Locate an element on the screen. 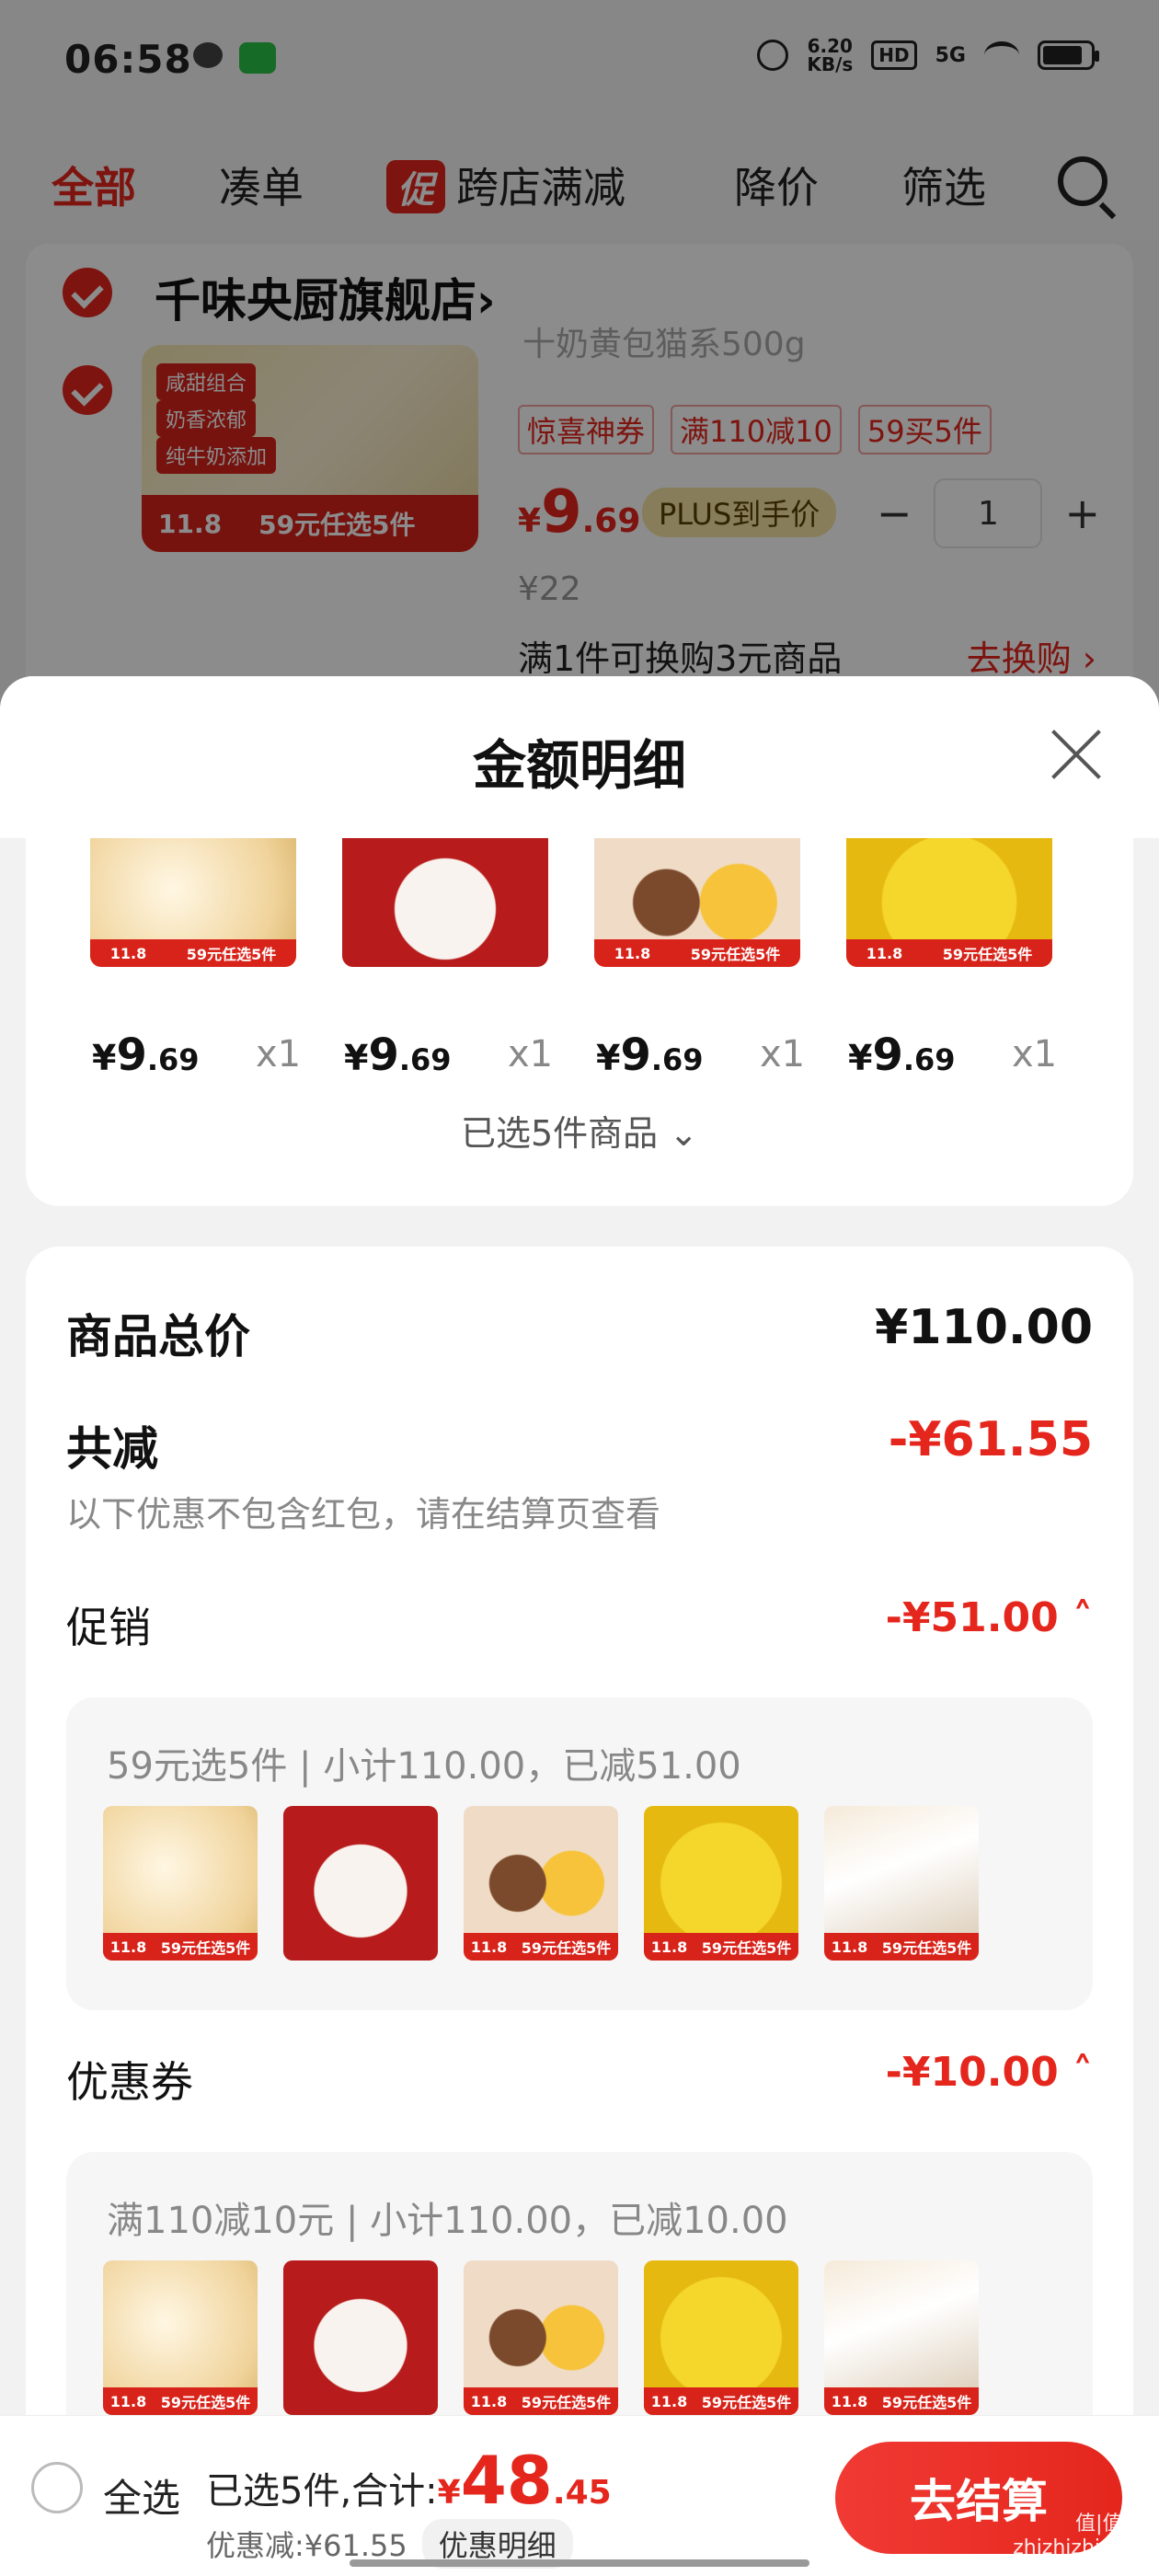 The image size is (1159, 2576). total-amount: ¥48.45 is located at coordinates (524, 2480).